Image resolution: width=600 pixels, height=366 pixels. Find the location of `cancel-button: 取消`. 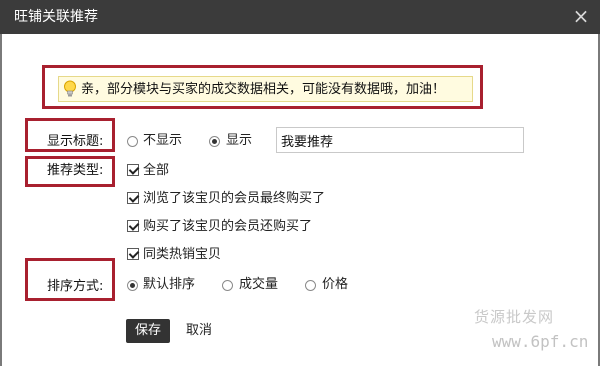

cancel-button: 取消 is located at coordinates (199, 331).